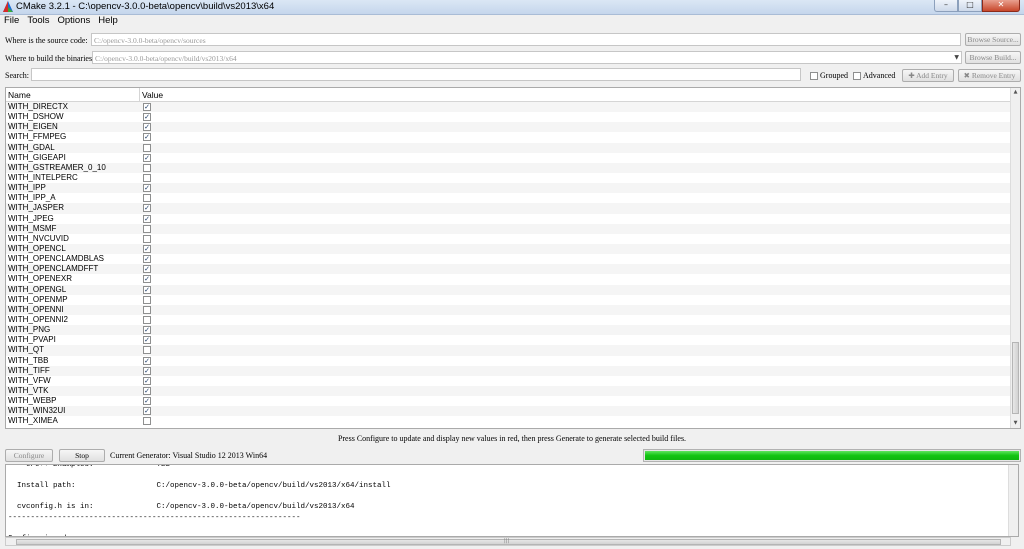  Describe the element at coordinates (19, 95) in the screenshot. I see `header-name: Name` at that location.